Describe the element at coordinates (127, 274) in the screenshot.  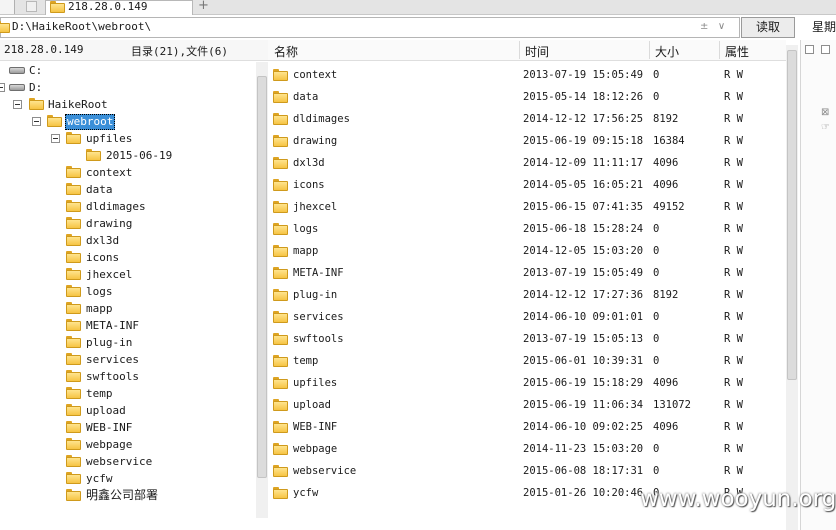
I see `tree-item-jhexcel: jhexcel` at that location.